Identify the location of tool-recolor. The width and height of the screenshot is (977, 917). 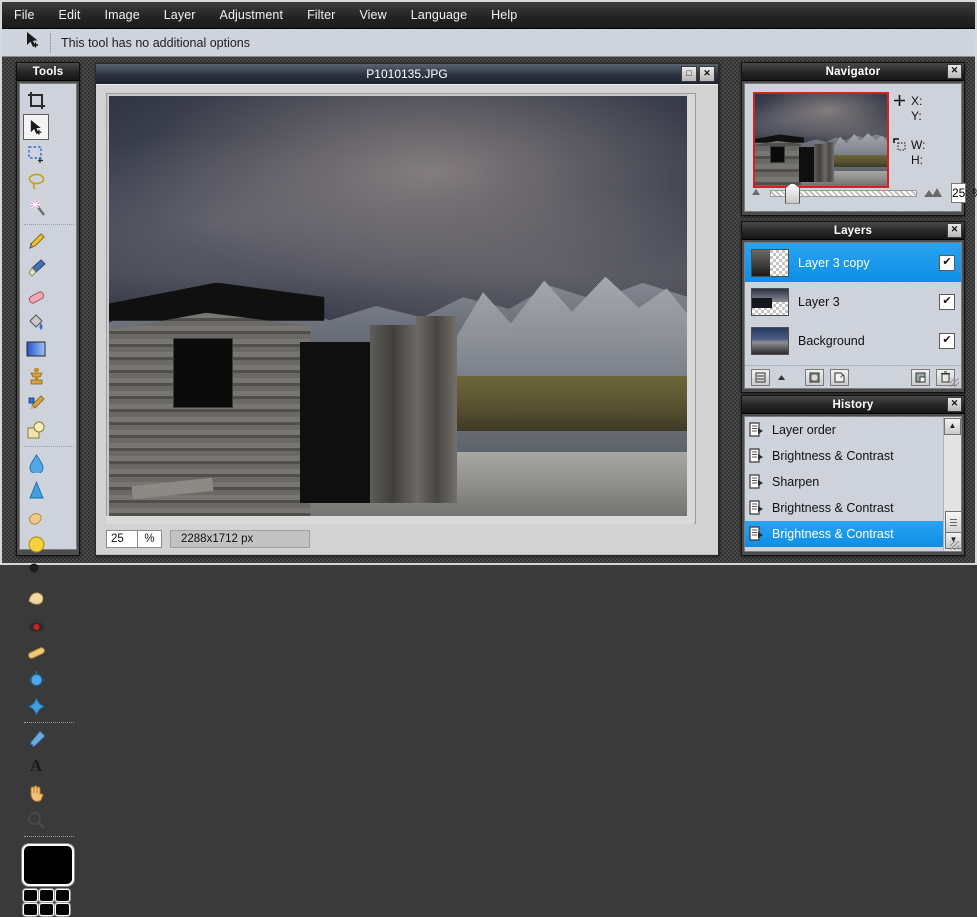
(36, 403).